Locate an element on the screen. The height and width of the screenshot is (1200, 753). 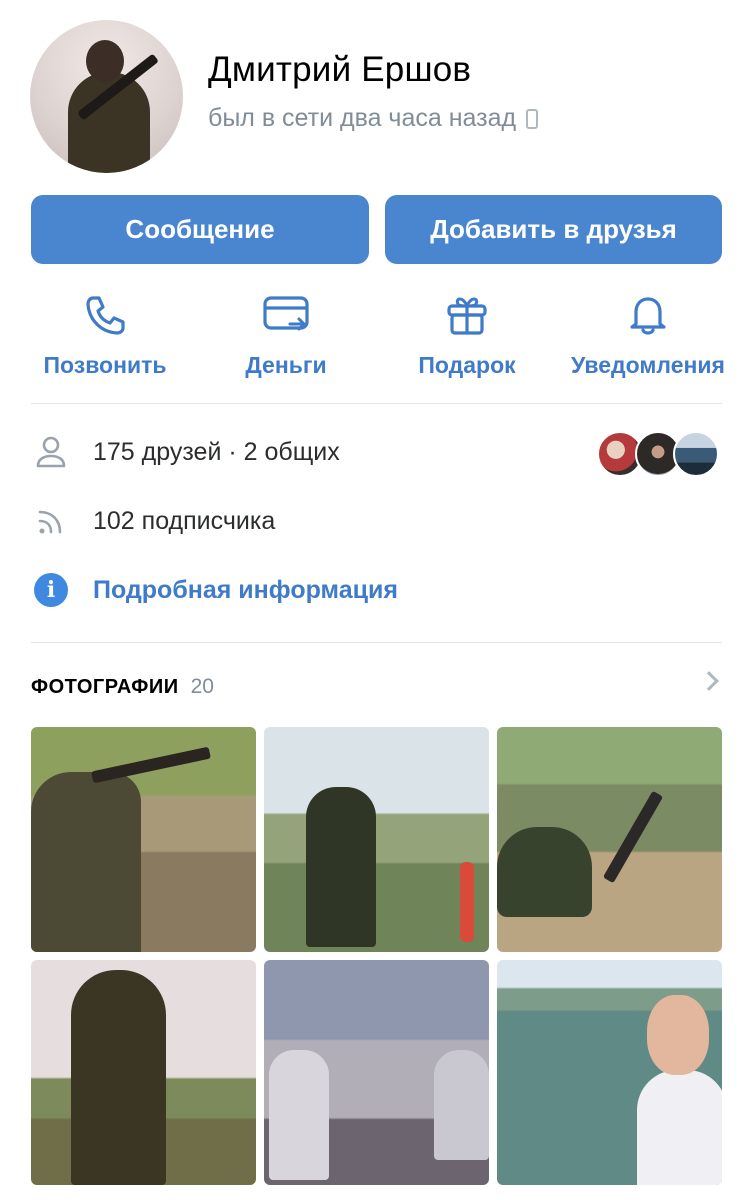
followers-row: 102 подписчика is located at coordinates (376, 521).